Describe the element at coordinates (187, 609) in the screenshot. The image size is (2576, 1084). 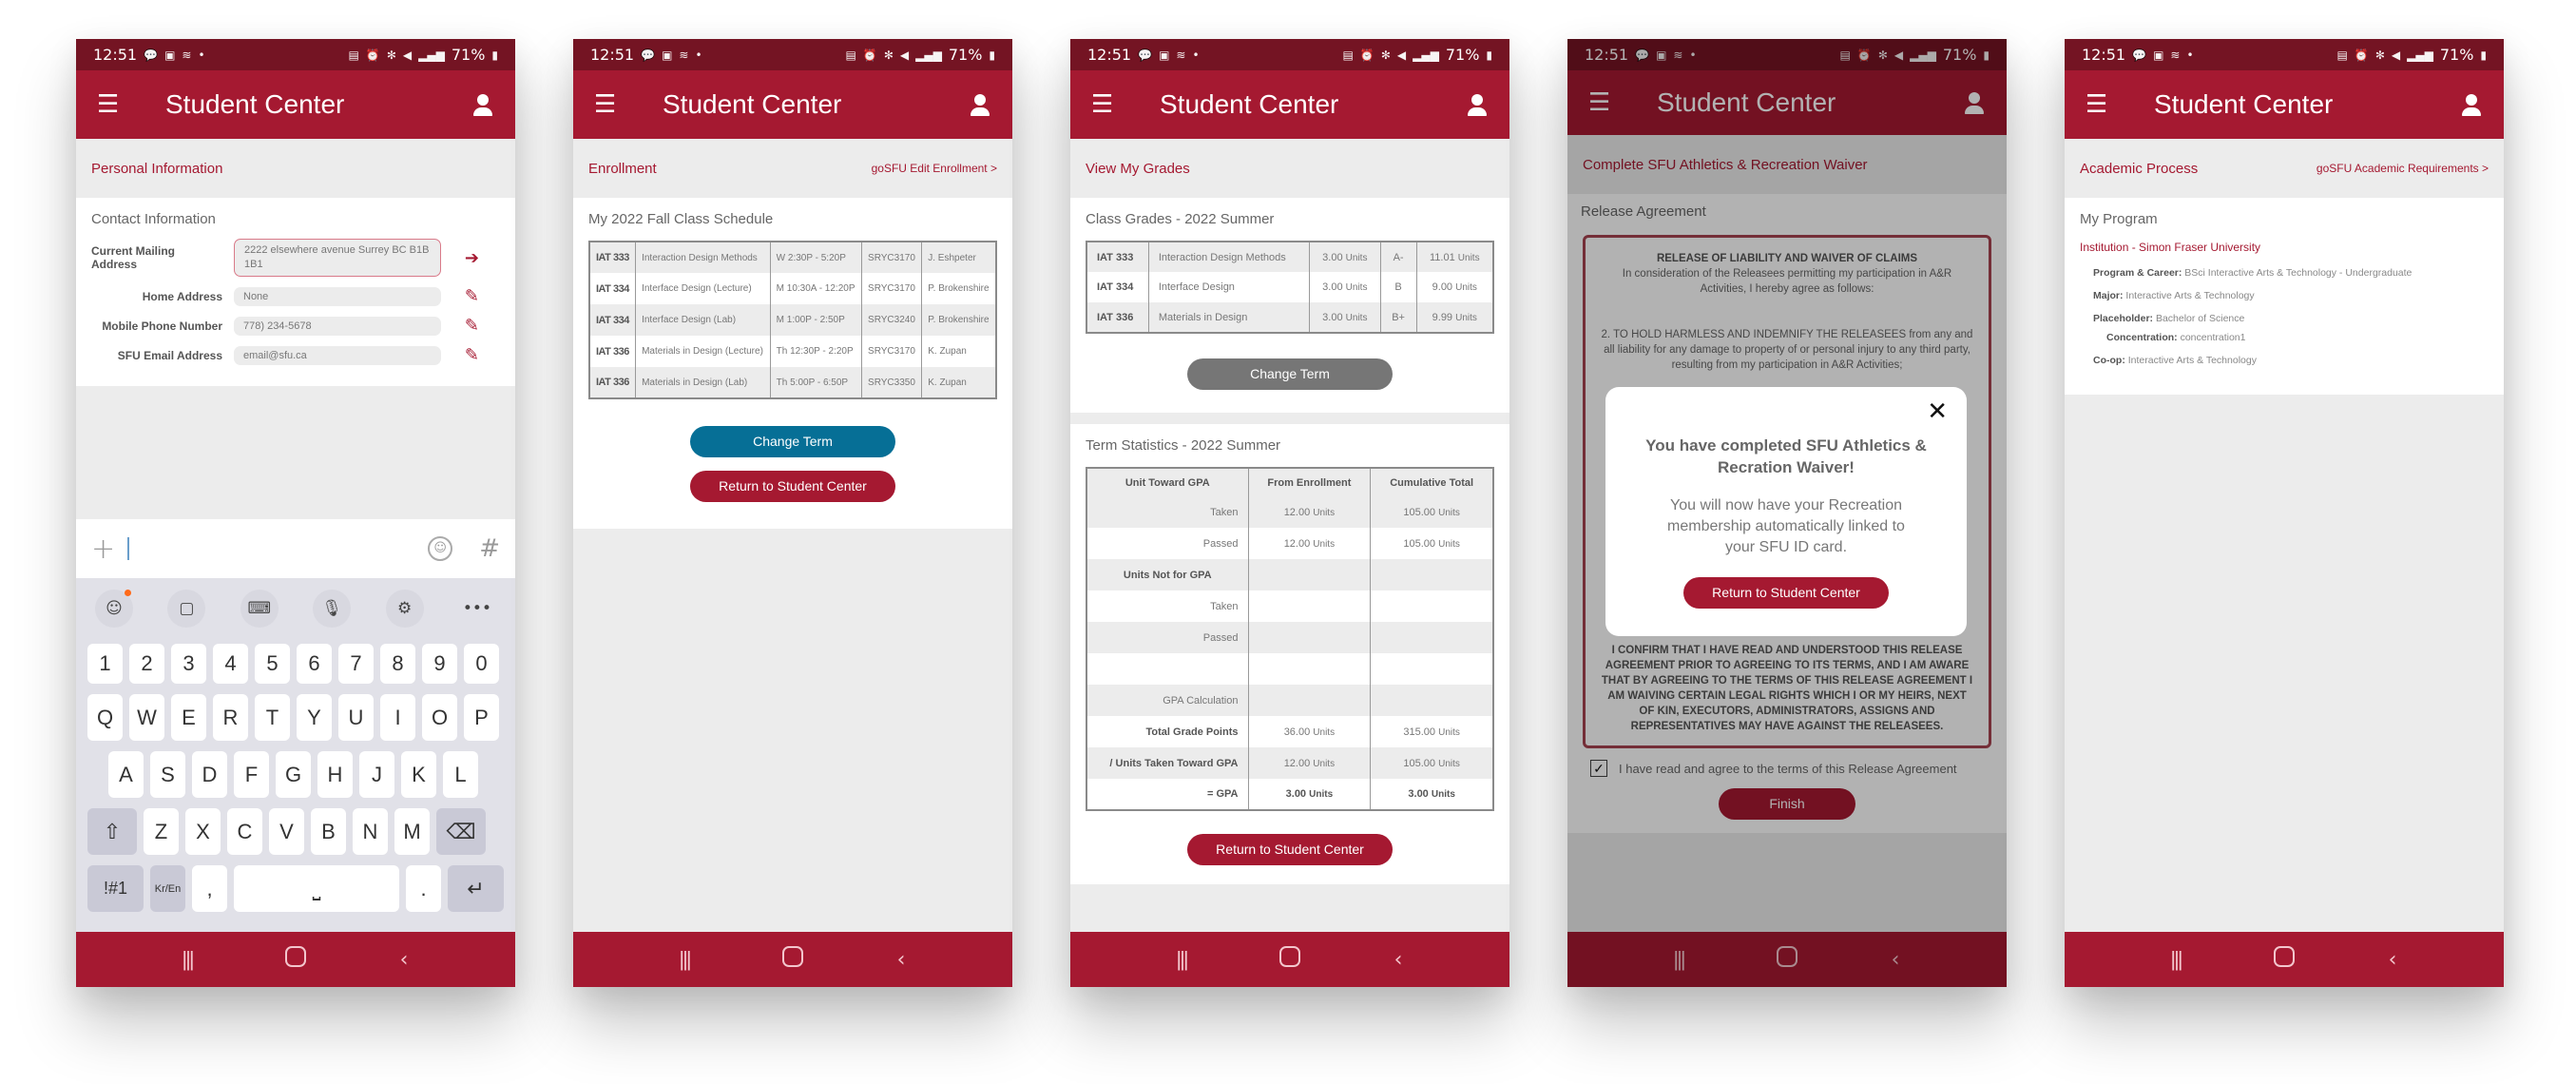
I see `clipboard-icon: ▢` at that location.